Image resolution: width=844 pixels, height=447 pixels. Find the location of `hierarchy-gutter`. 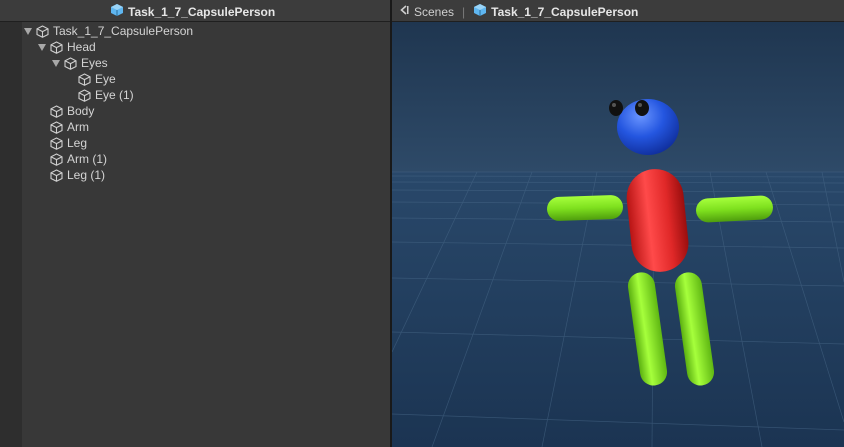

hierarchy-gutter is located at coordinates (11, 234).